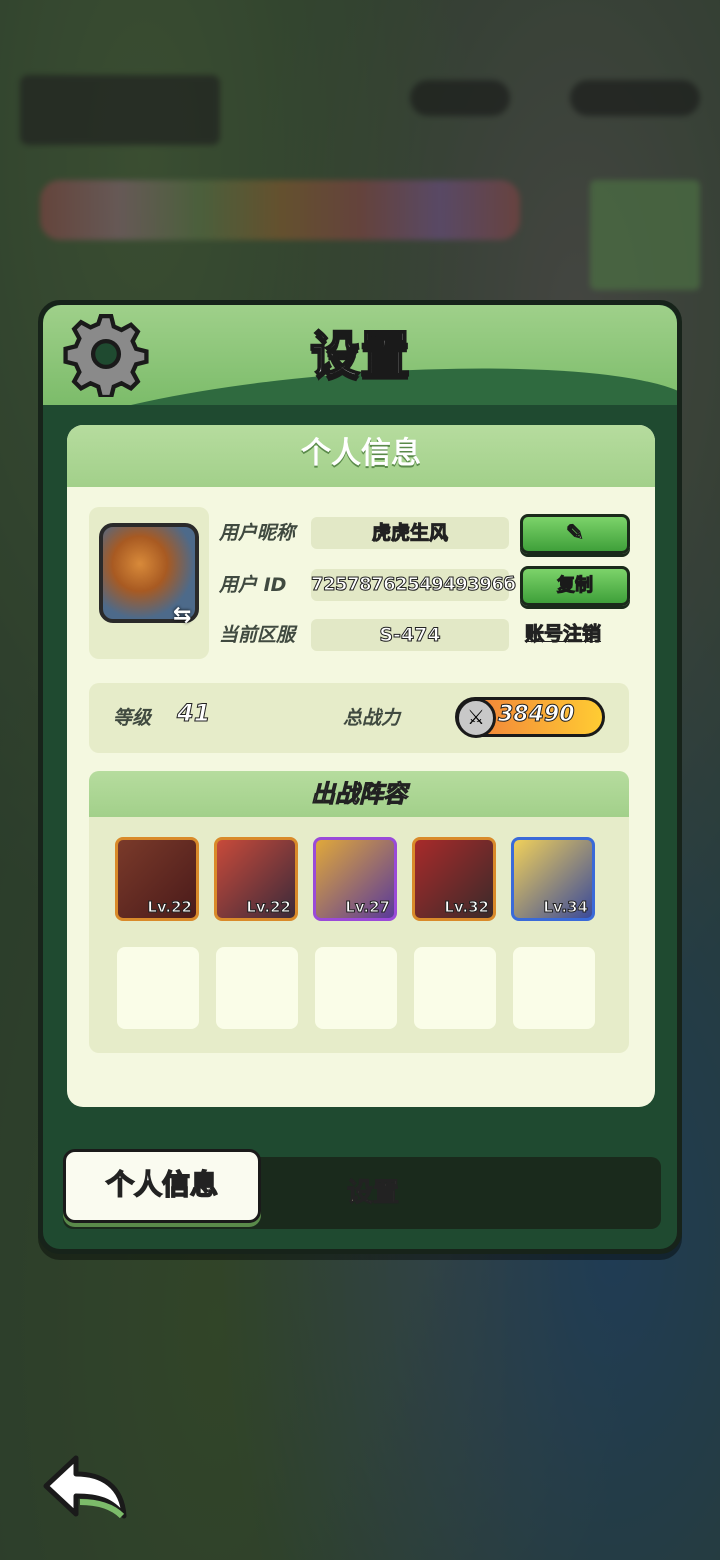  I want to click on hero-level: Lv.34, so click(566, 907).